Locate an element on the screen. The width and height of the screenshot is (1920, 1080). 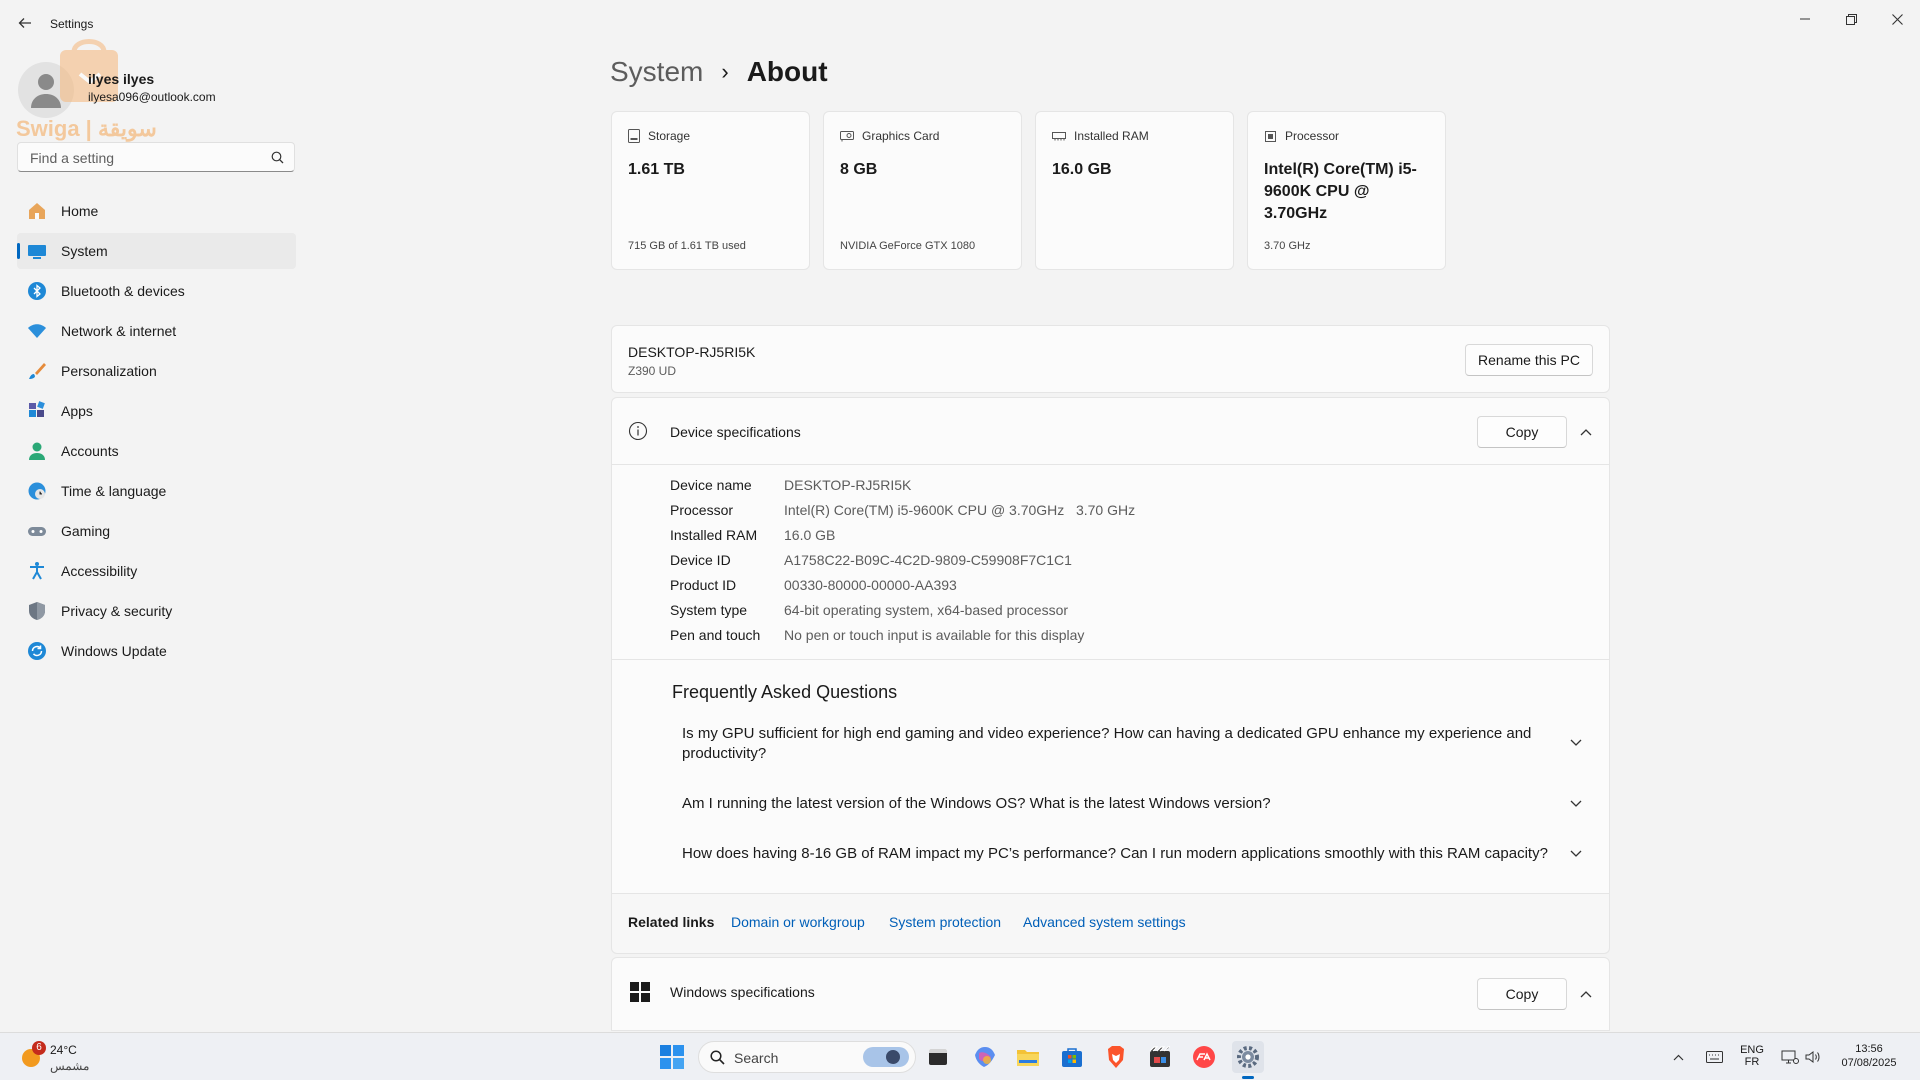
sidebar-item-network: Network & internet is located at coordinates (156, 331).